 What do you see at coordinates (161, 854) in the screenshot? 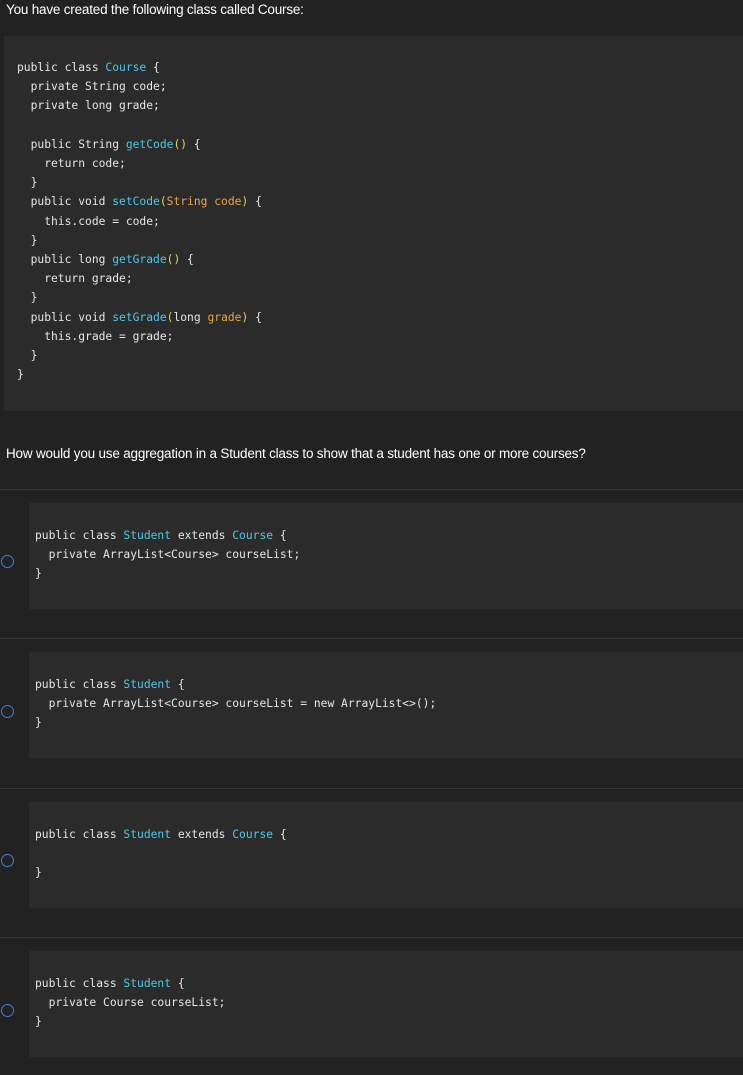
I see `option-3-code: public class Student extends Course { }` at bounding box center [161, 854].